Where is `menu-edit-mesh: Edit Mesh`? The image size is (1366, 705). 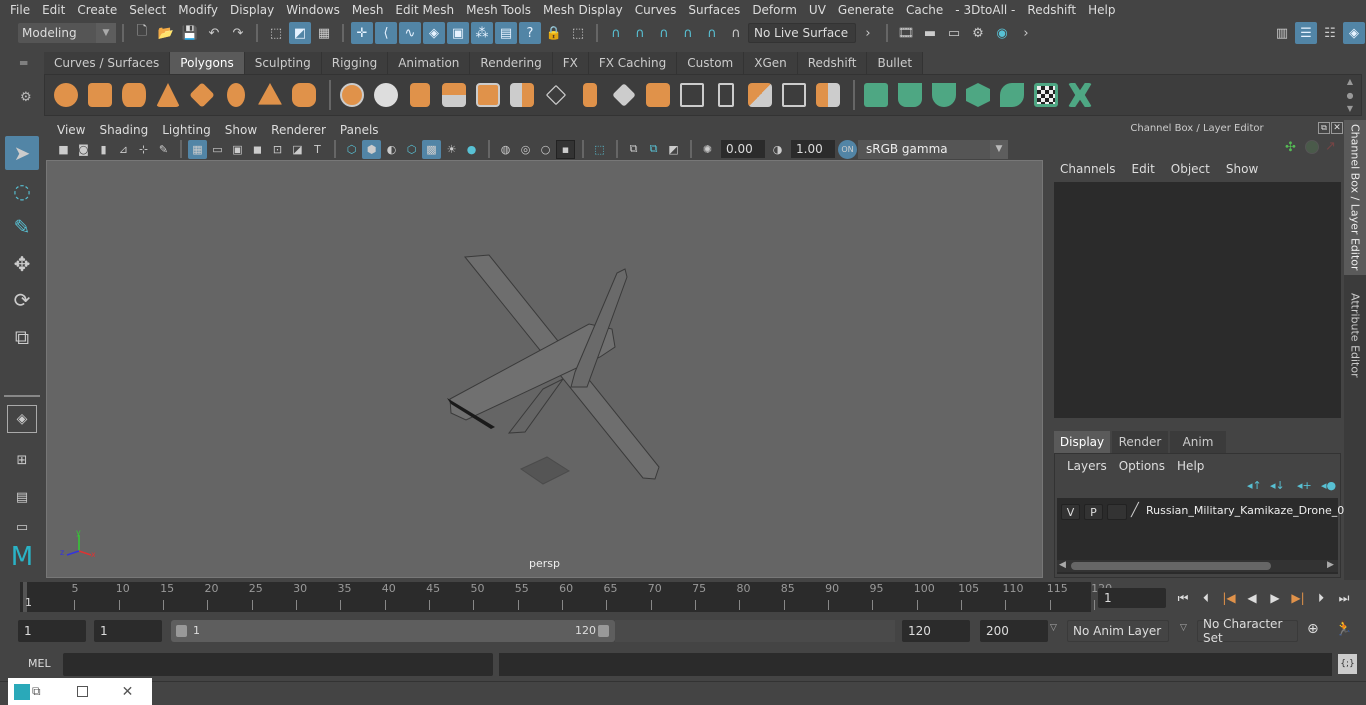
menu-edit-mesh: Edit Mesh is located at coordinates (424, 10).